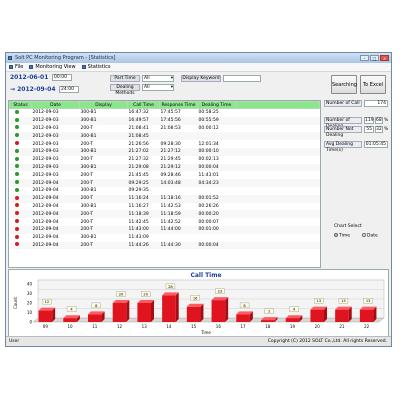 The height and width of the screenshot is (400, 400). I want to click on resp-cell: 11:44:00, so click(170, 230).